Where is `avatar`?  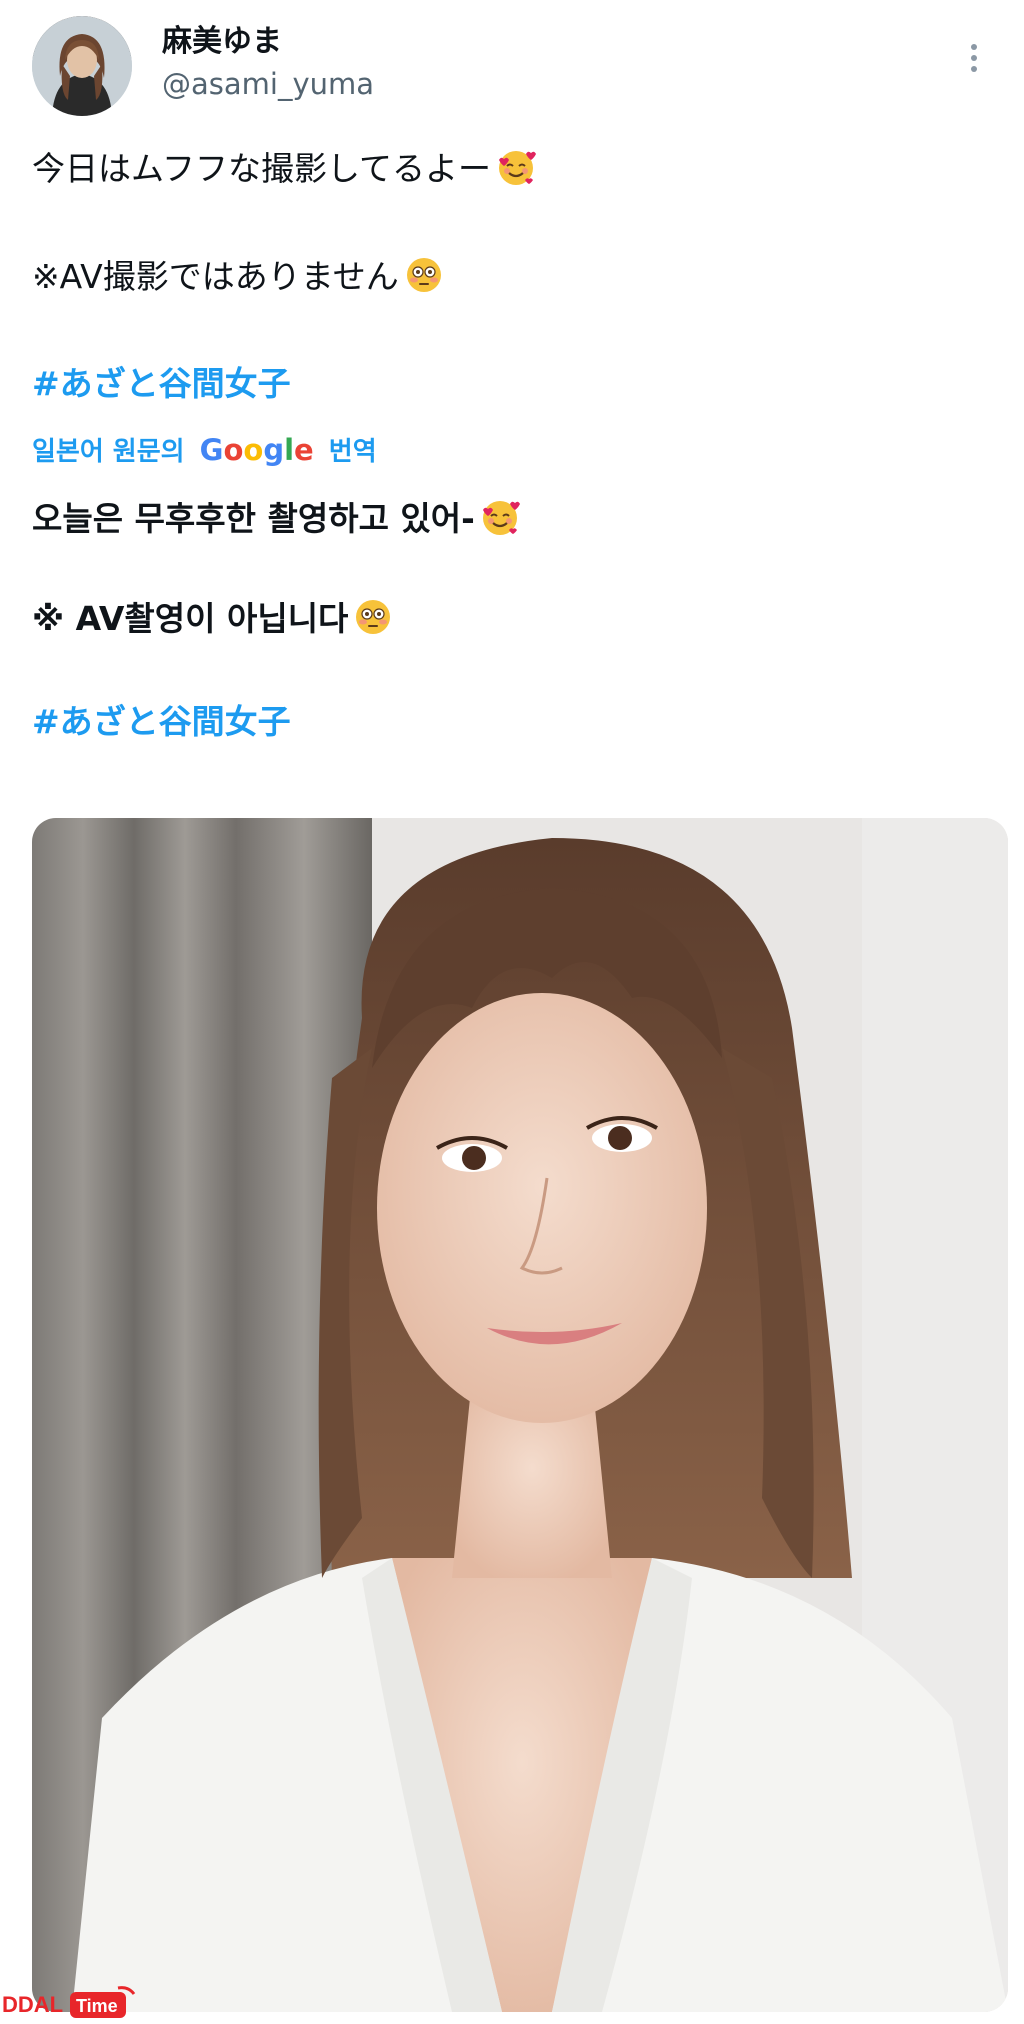
avatar is located at coordinates (82, 66).